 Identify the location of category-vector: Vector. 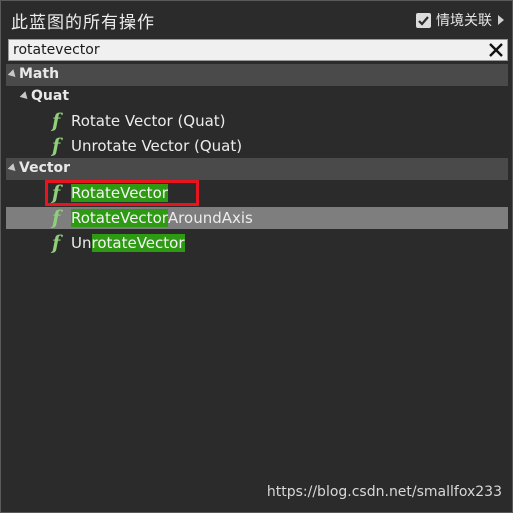
(257, 169).